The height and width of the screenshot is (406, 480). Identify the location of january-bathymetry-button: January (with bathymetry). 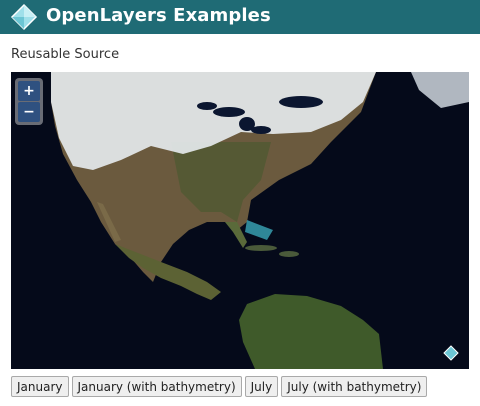
(156, 386).